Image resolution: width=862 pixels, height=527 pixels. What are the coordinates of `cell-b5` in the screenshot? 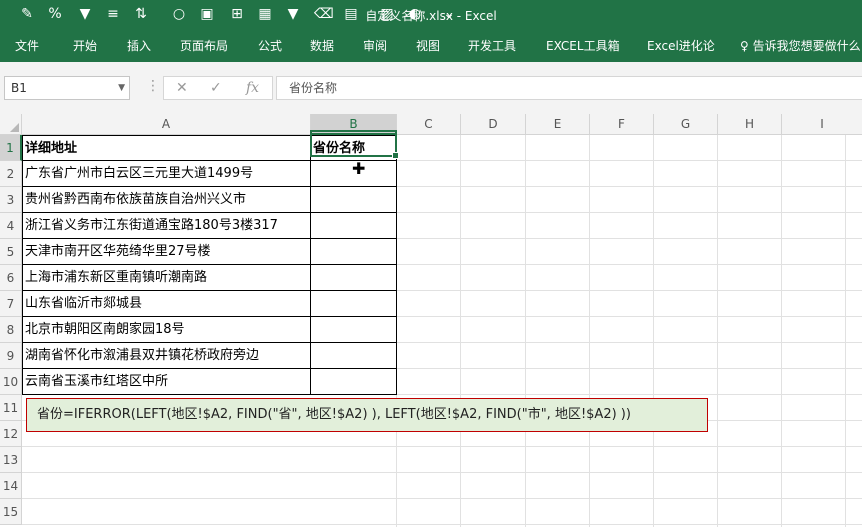 It's located at (354, 252).